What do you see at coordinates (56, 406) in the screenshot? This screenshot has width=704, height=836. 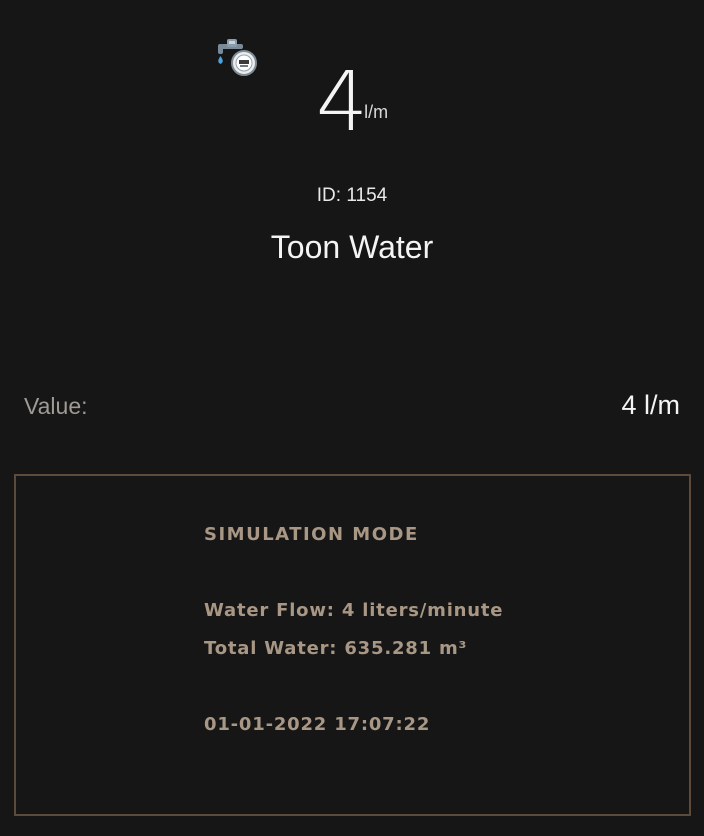 I see `value-label: Value:` at bounding box center [56, 406].